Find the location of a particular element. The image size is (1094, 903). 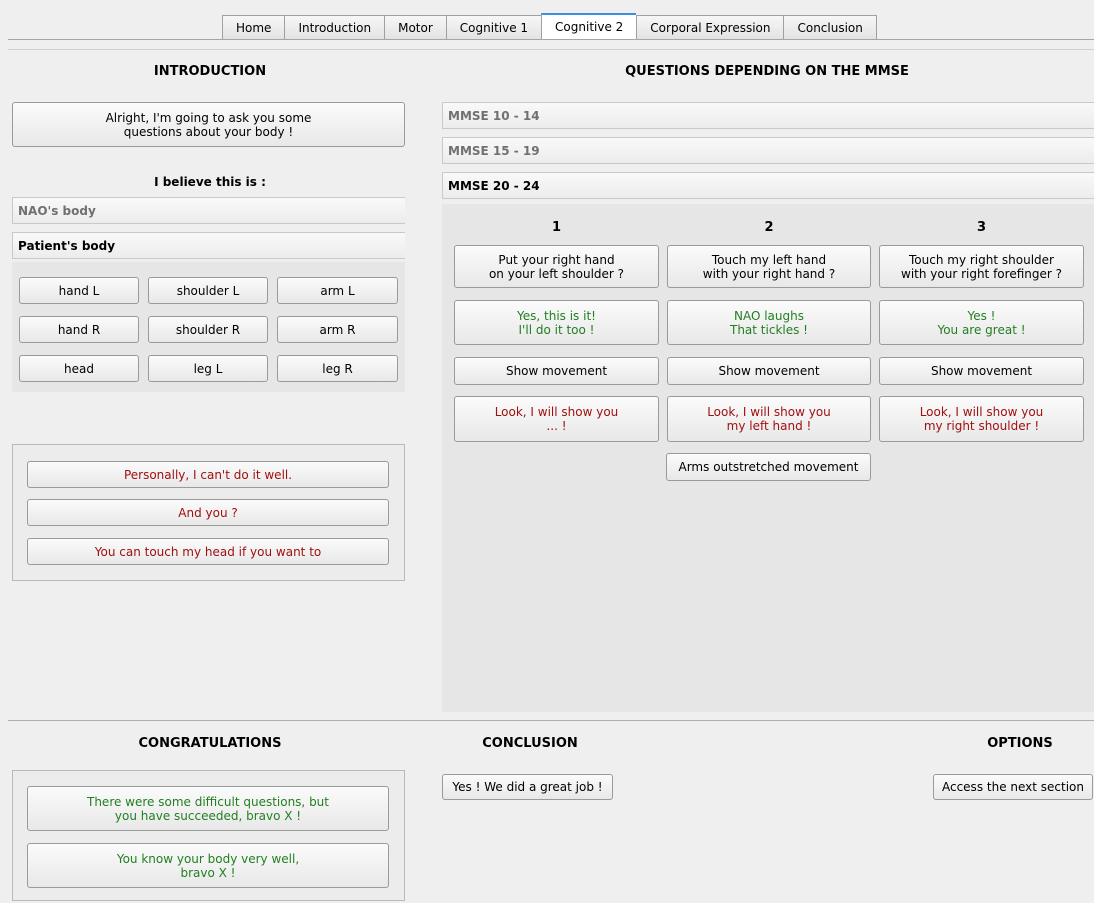

hand-r-button: hand R is located at coordinates (79, 329).